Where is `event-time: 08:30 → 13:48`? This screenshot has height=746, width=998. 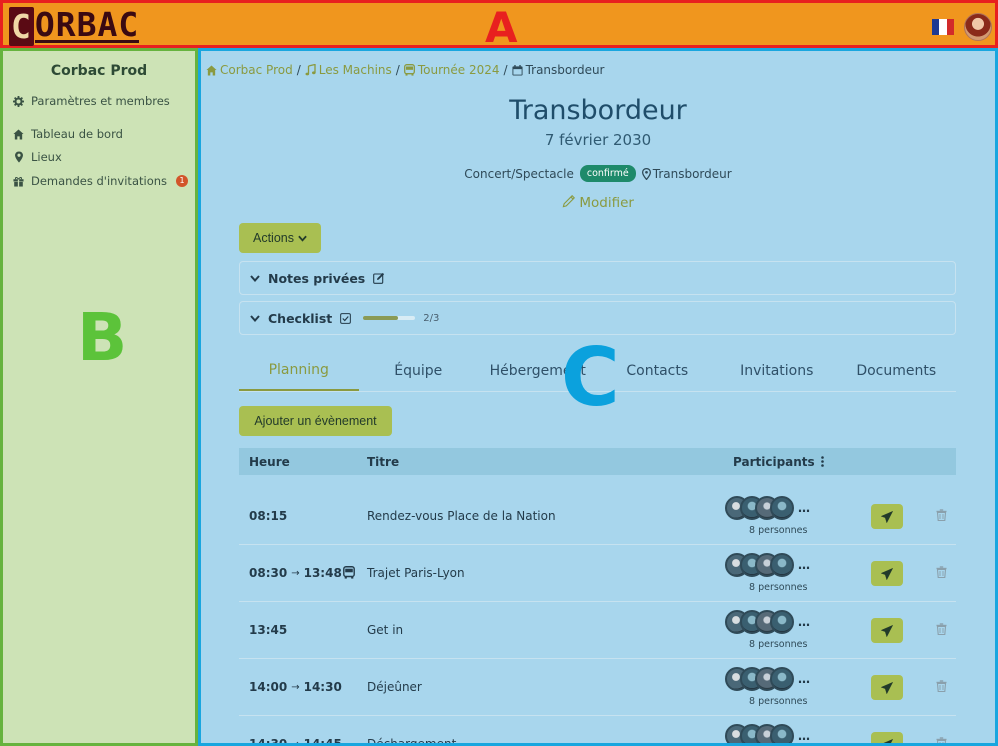 event-time: 08:30 → 13:48 is located at coordinates (295, 573).